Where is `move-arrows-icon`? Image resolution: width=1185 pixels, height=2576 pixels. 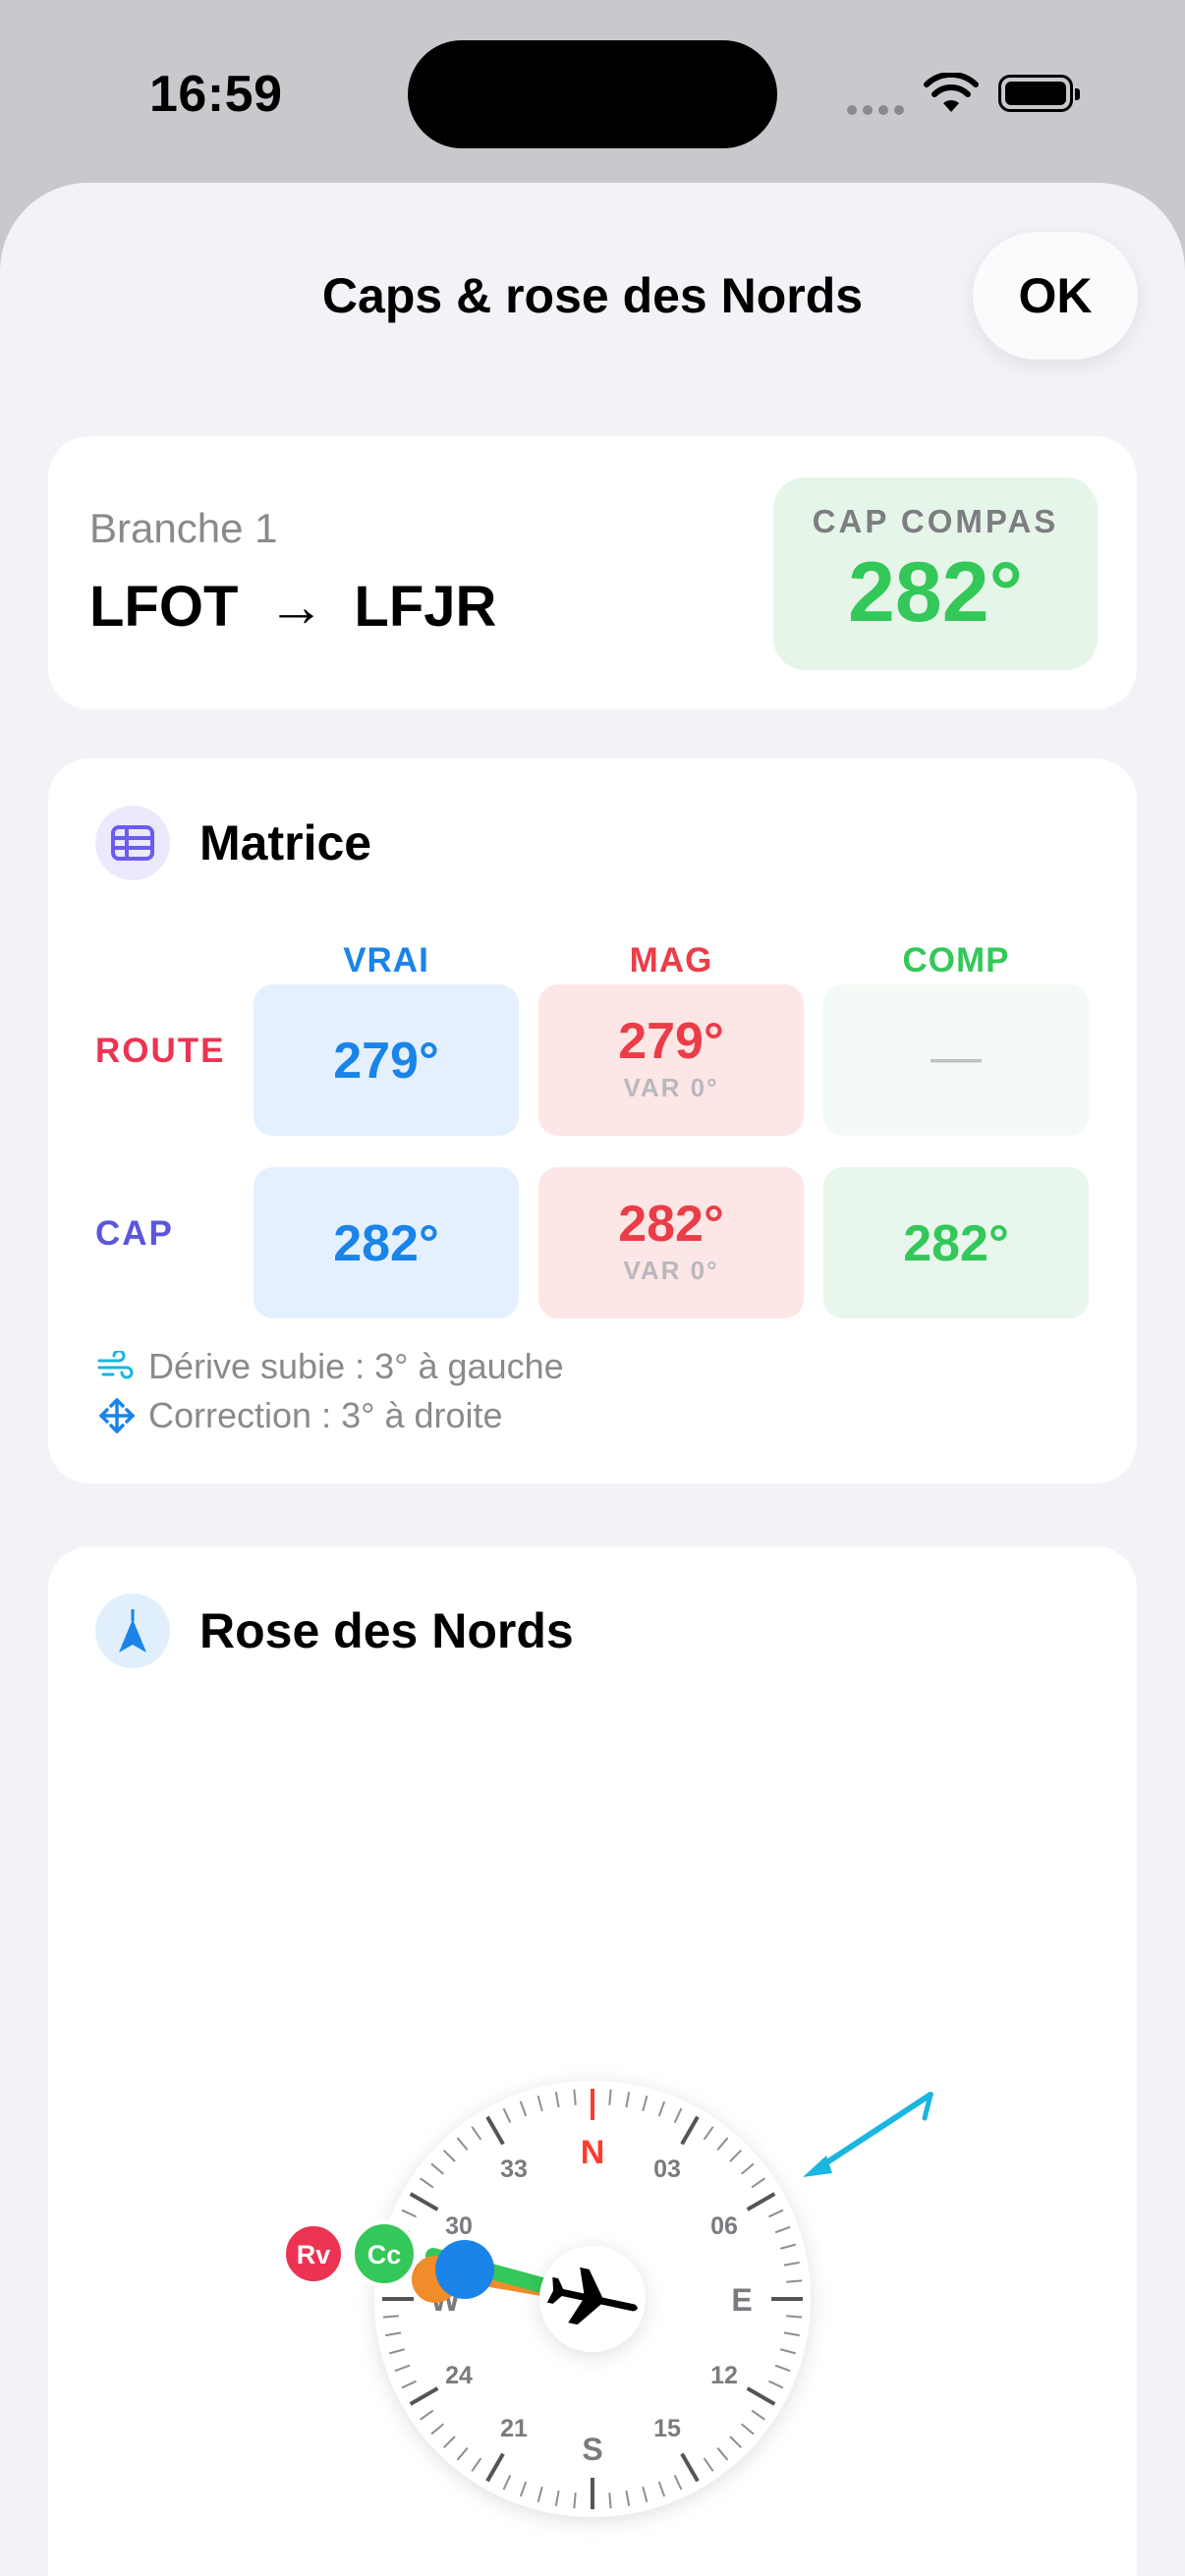
move-arrows-icon is located at coordinates (117, 1415).